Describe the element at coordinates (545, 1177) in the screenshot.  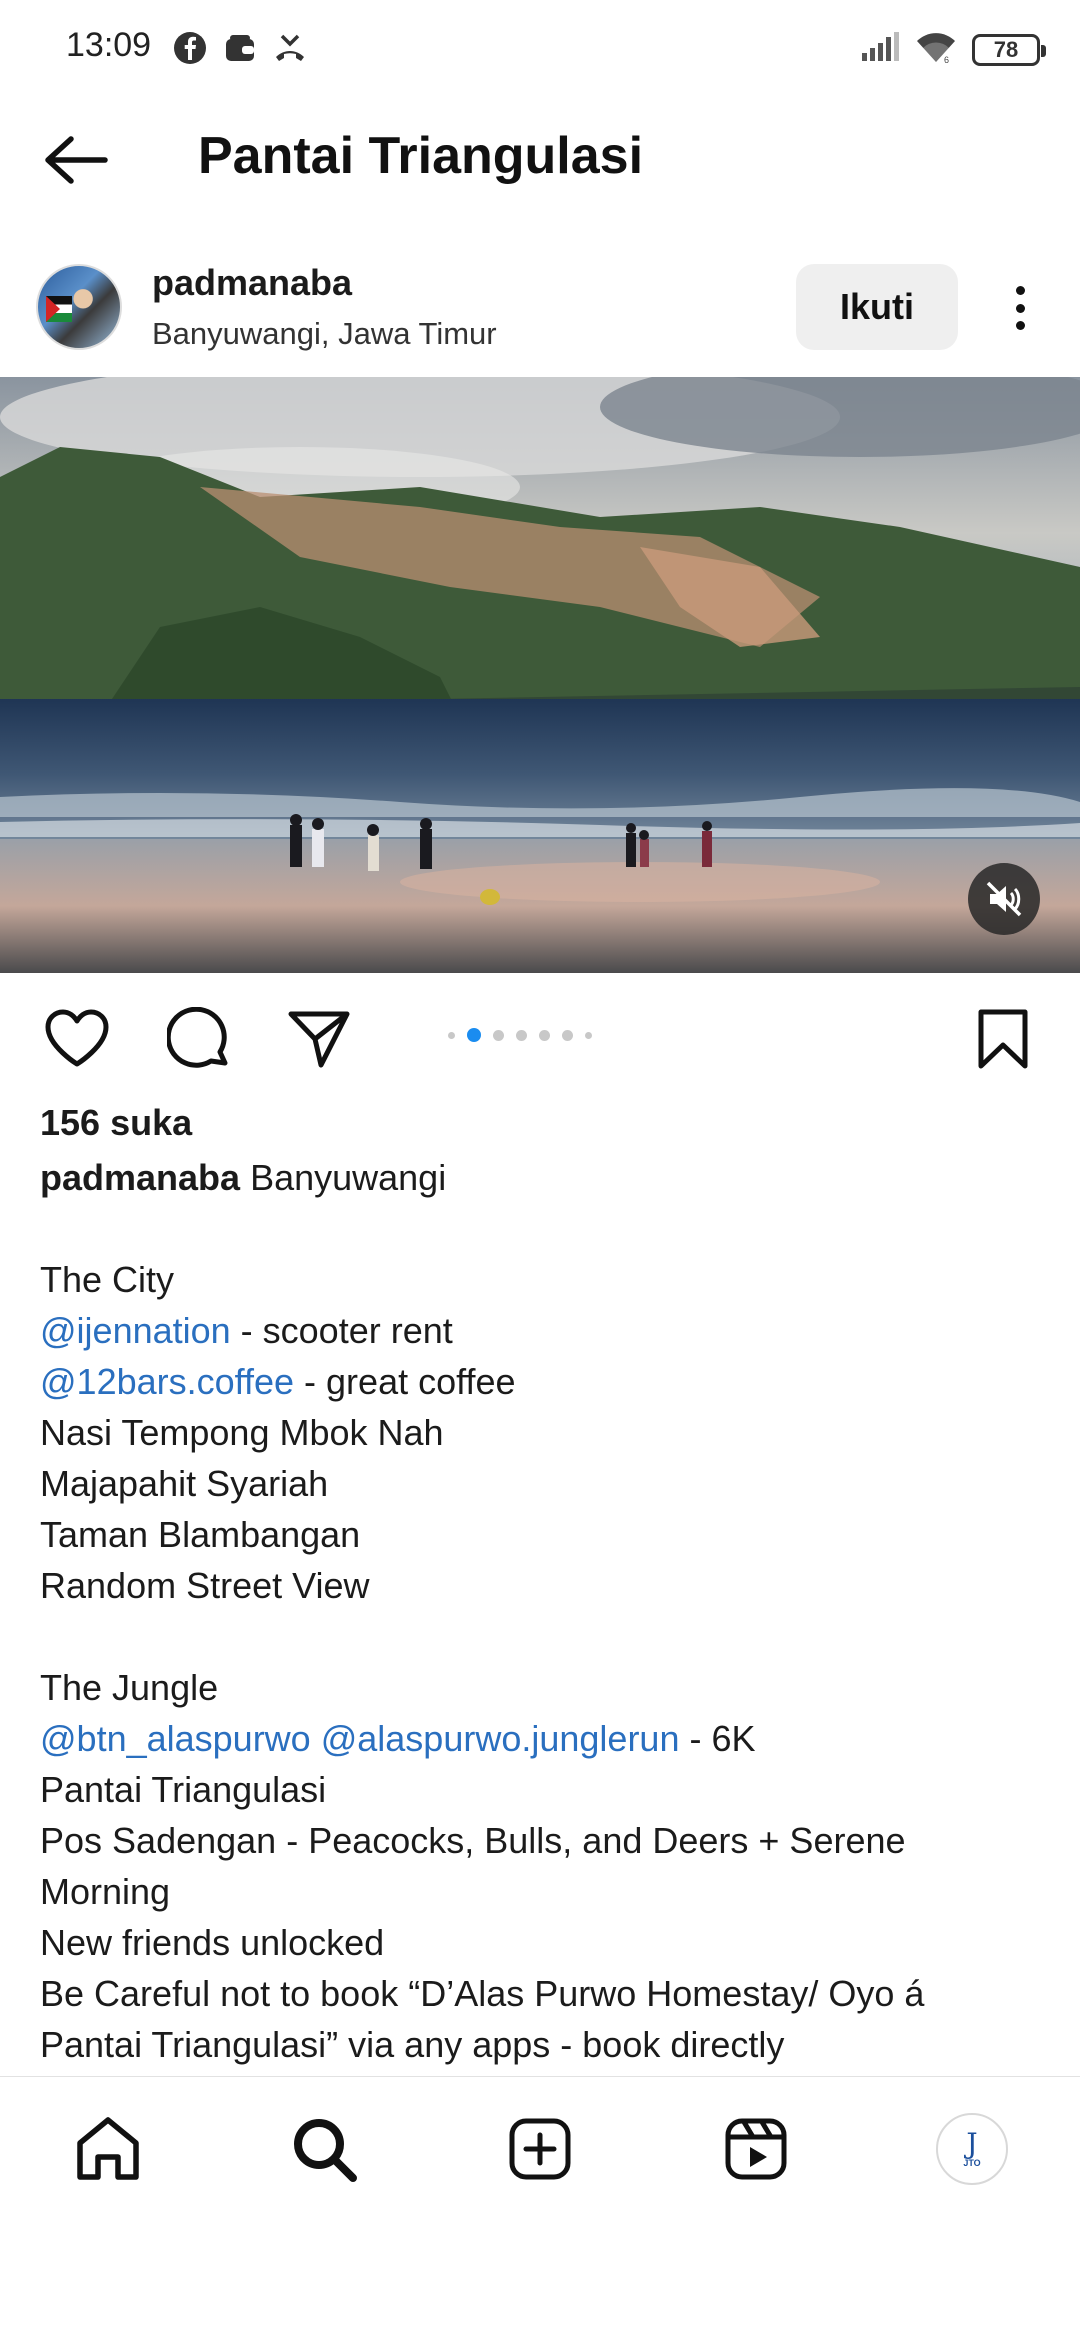
I see `caption-first-line: padmanaba Banyuwangi` at that location.